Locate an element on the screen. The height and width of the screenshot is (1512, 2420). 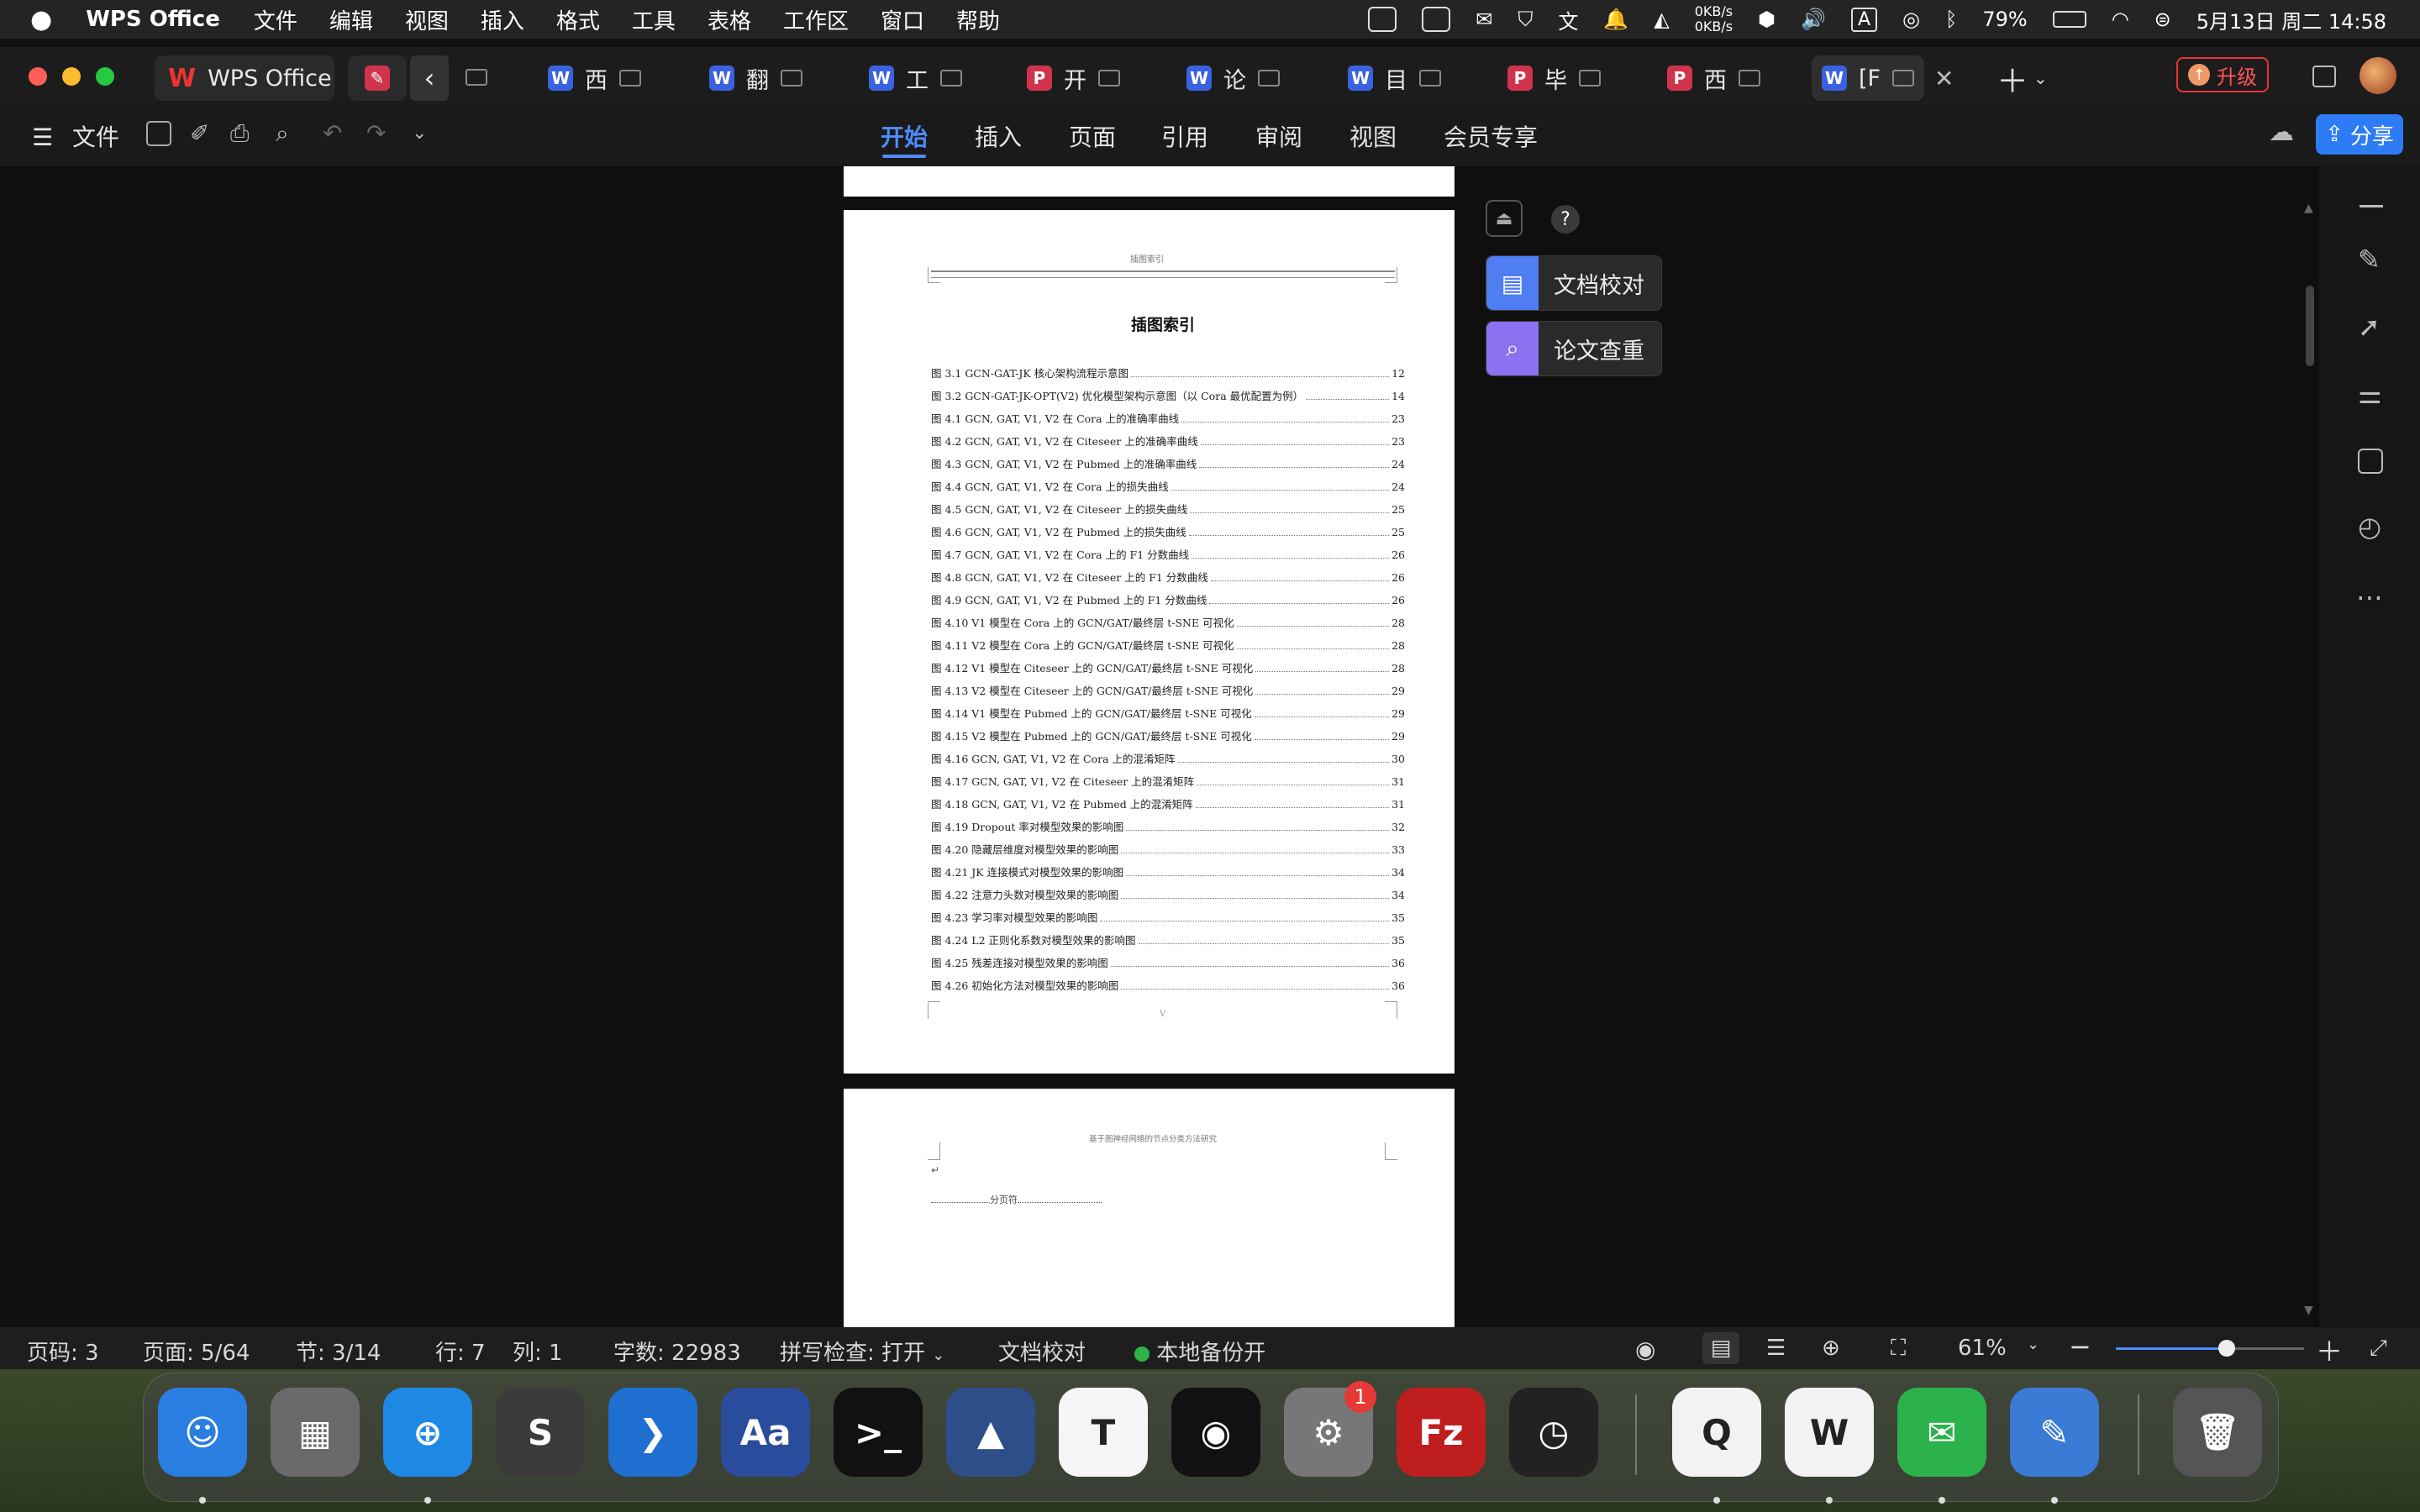
dock-safari-icon: ⊕ is located at coordinates (428, 1432).